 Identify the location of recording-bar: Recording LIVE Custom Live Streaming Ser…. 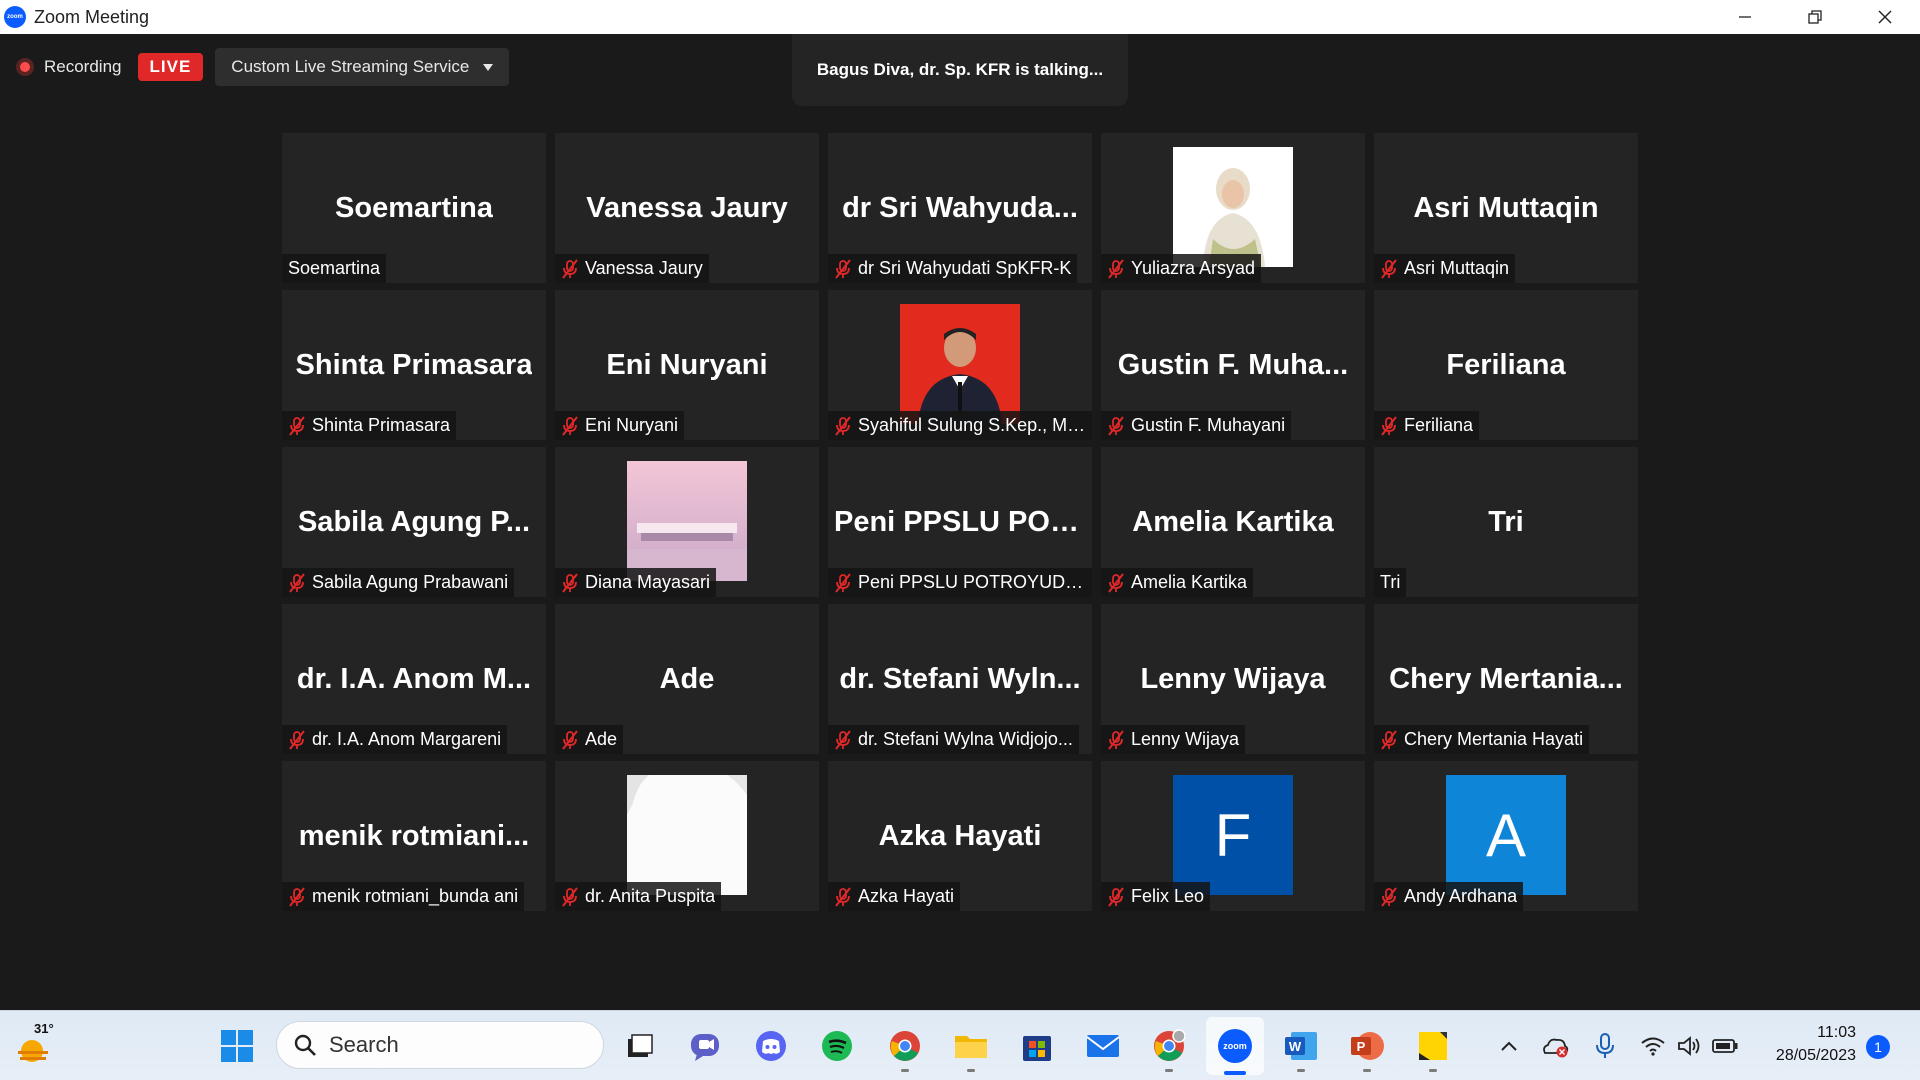
(263, 67).